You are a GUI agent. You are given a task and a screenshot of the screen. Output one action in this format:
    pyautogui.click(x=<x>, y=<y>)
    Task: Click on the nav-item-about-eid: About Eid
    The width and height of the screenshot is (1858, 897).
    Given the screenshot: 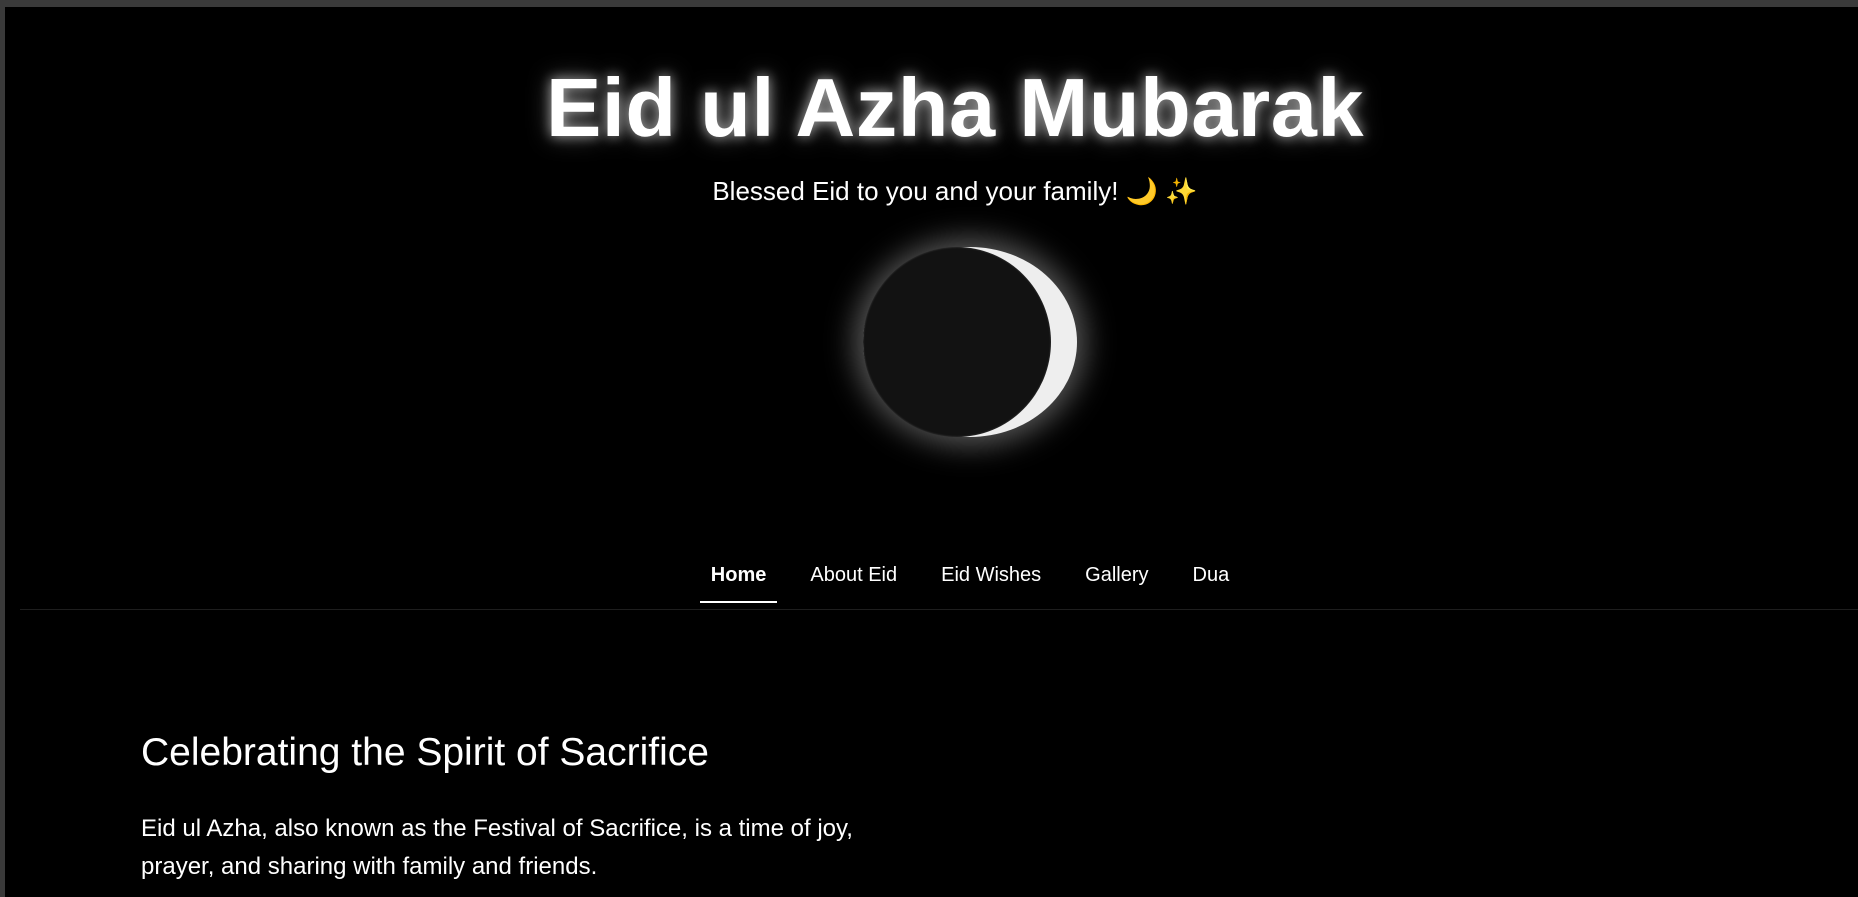 What is the action you would take?
    pyautogui.click(x=853, y=575)
    